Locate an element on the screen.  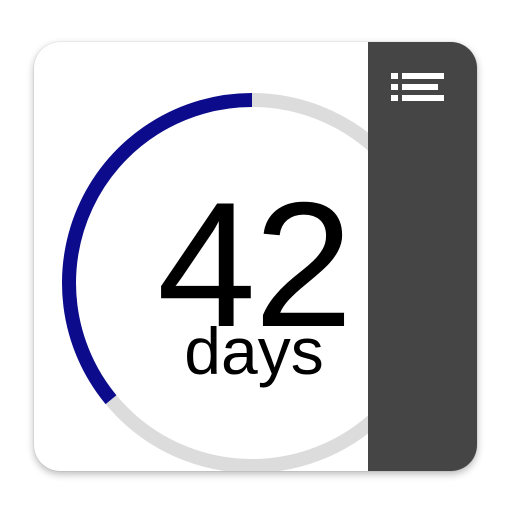
menu-button is located at coordinates (420, 92).